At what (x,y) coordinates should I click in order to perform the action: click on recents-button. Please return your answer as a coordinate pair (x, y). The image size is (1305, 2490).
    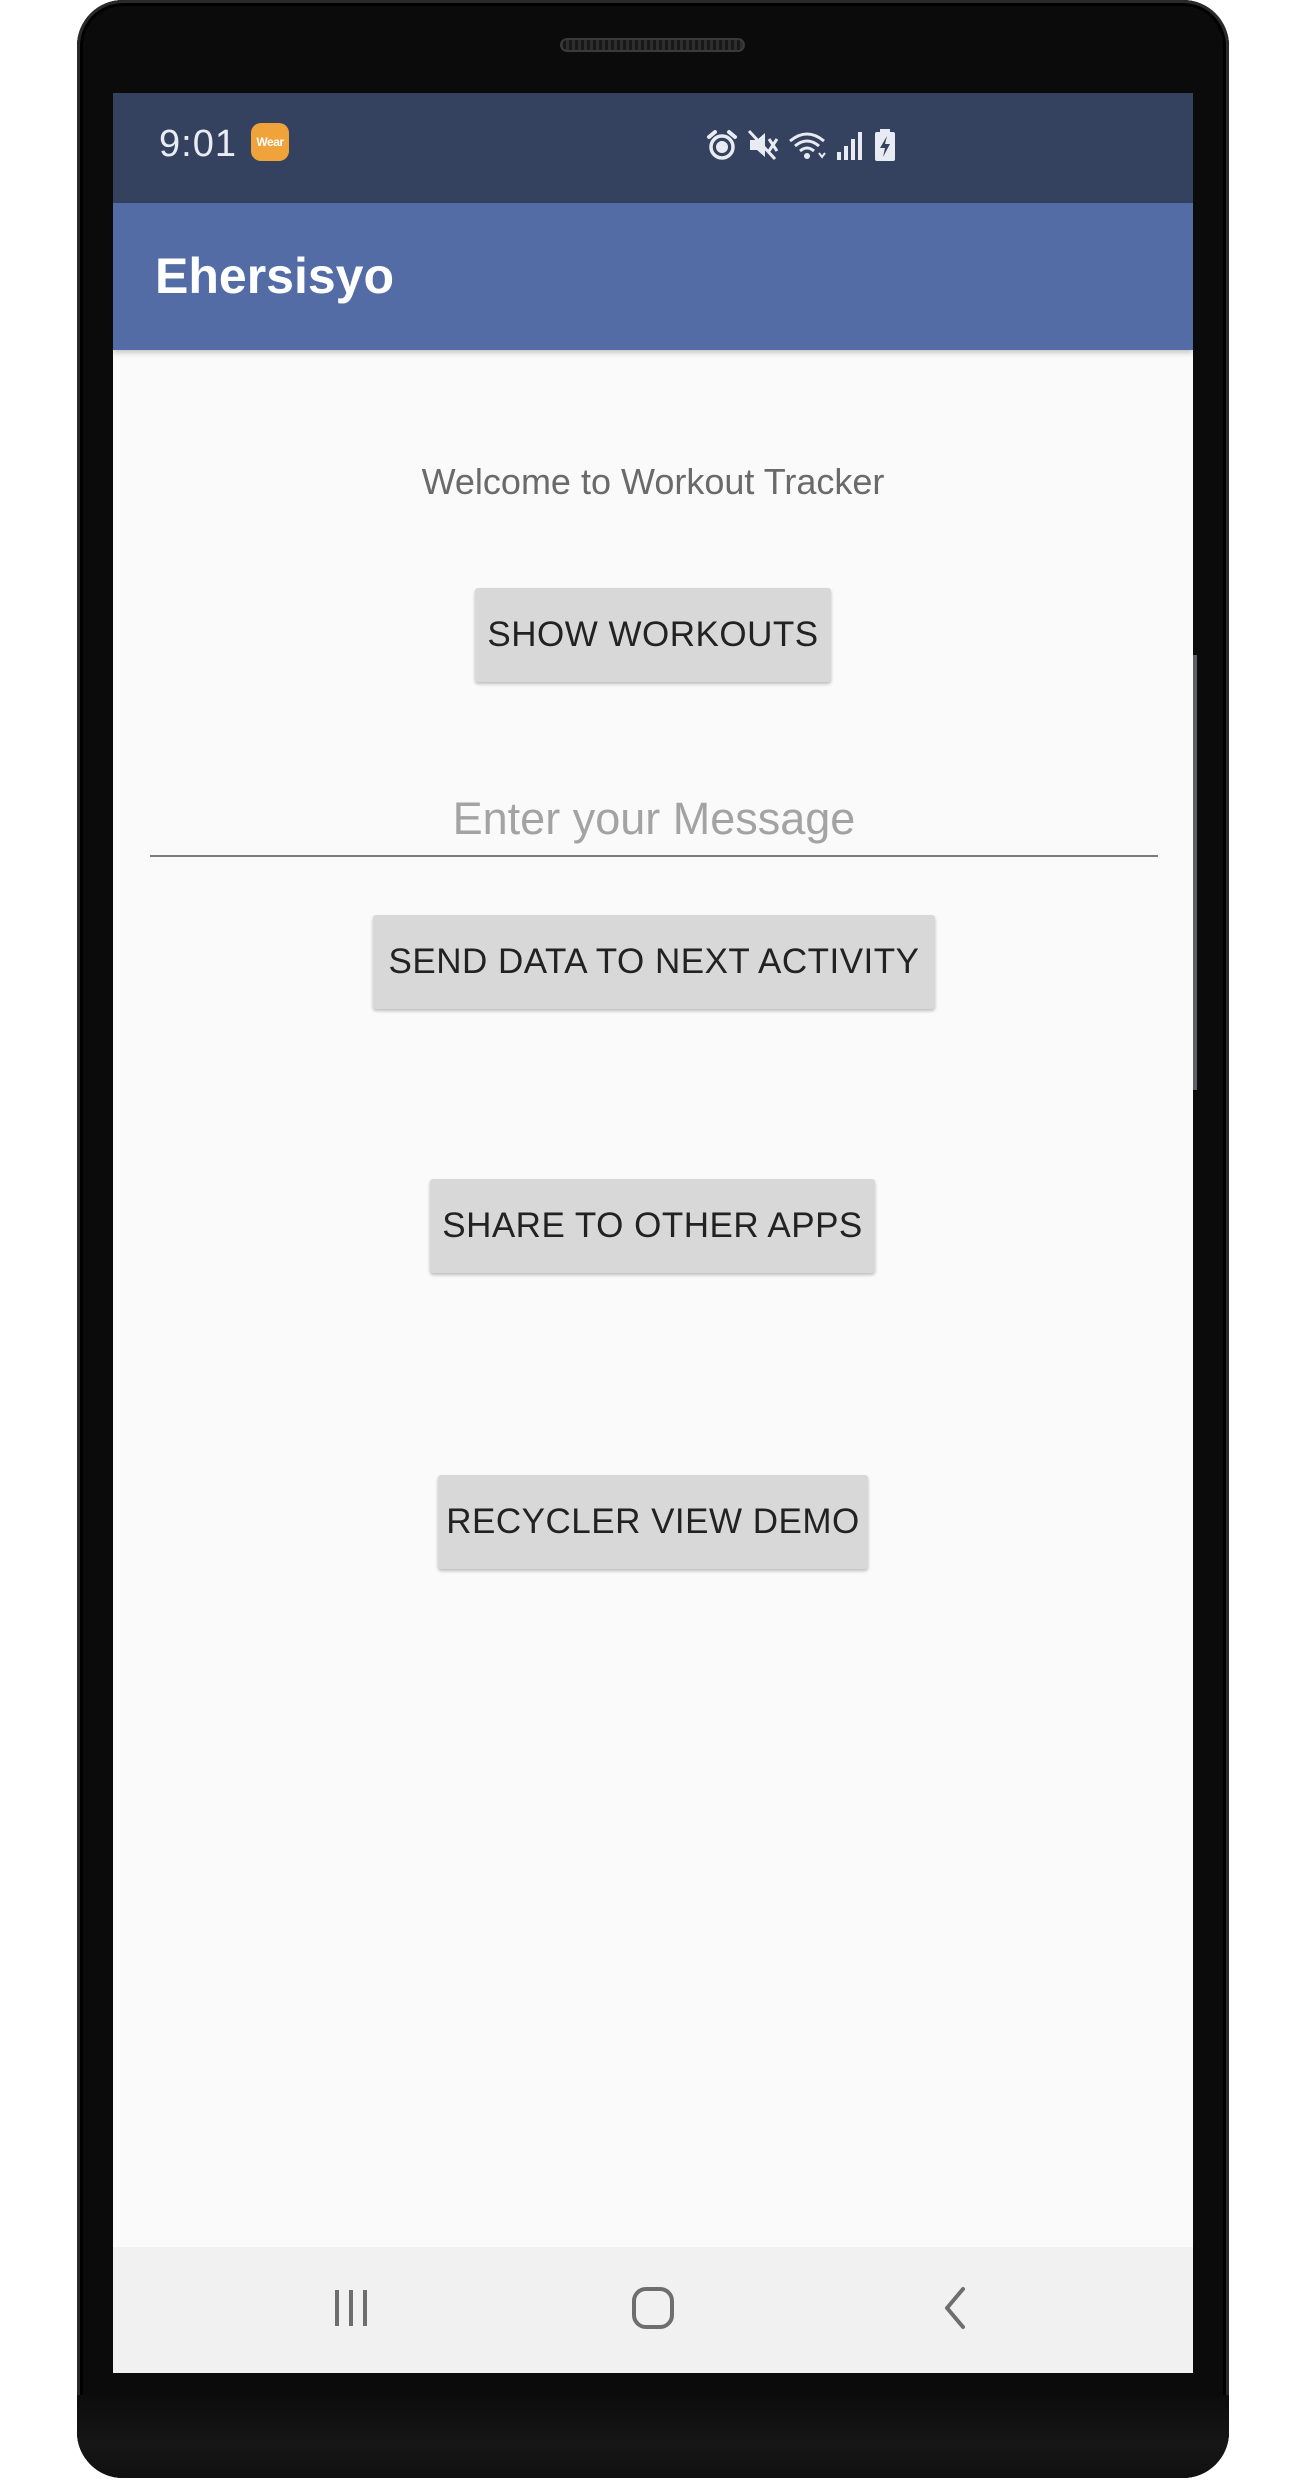
    Looking at the image, I should click on (351, 2310).